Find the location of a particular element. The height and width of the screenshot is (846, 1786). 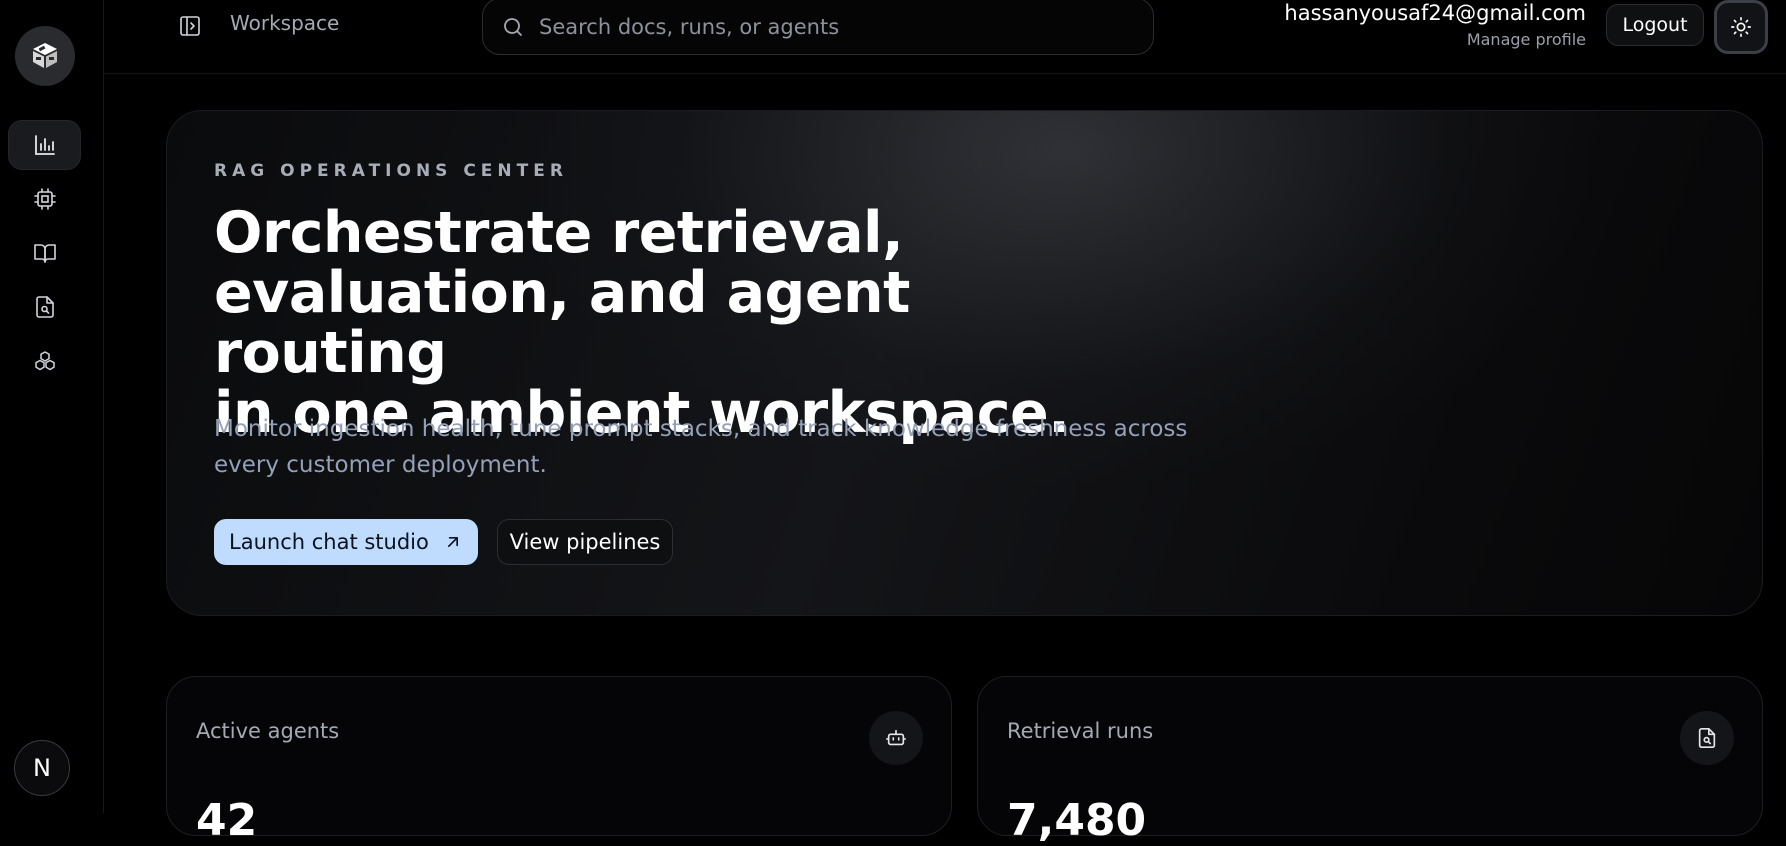

stat-card-value: 42 is located at coordinates (227, 820).